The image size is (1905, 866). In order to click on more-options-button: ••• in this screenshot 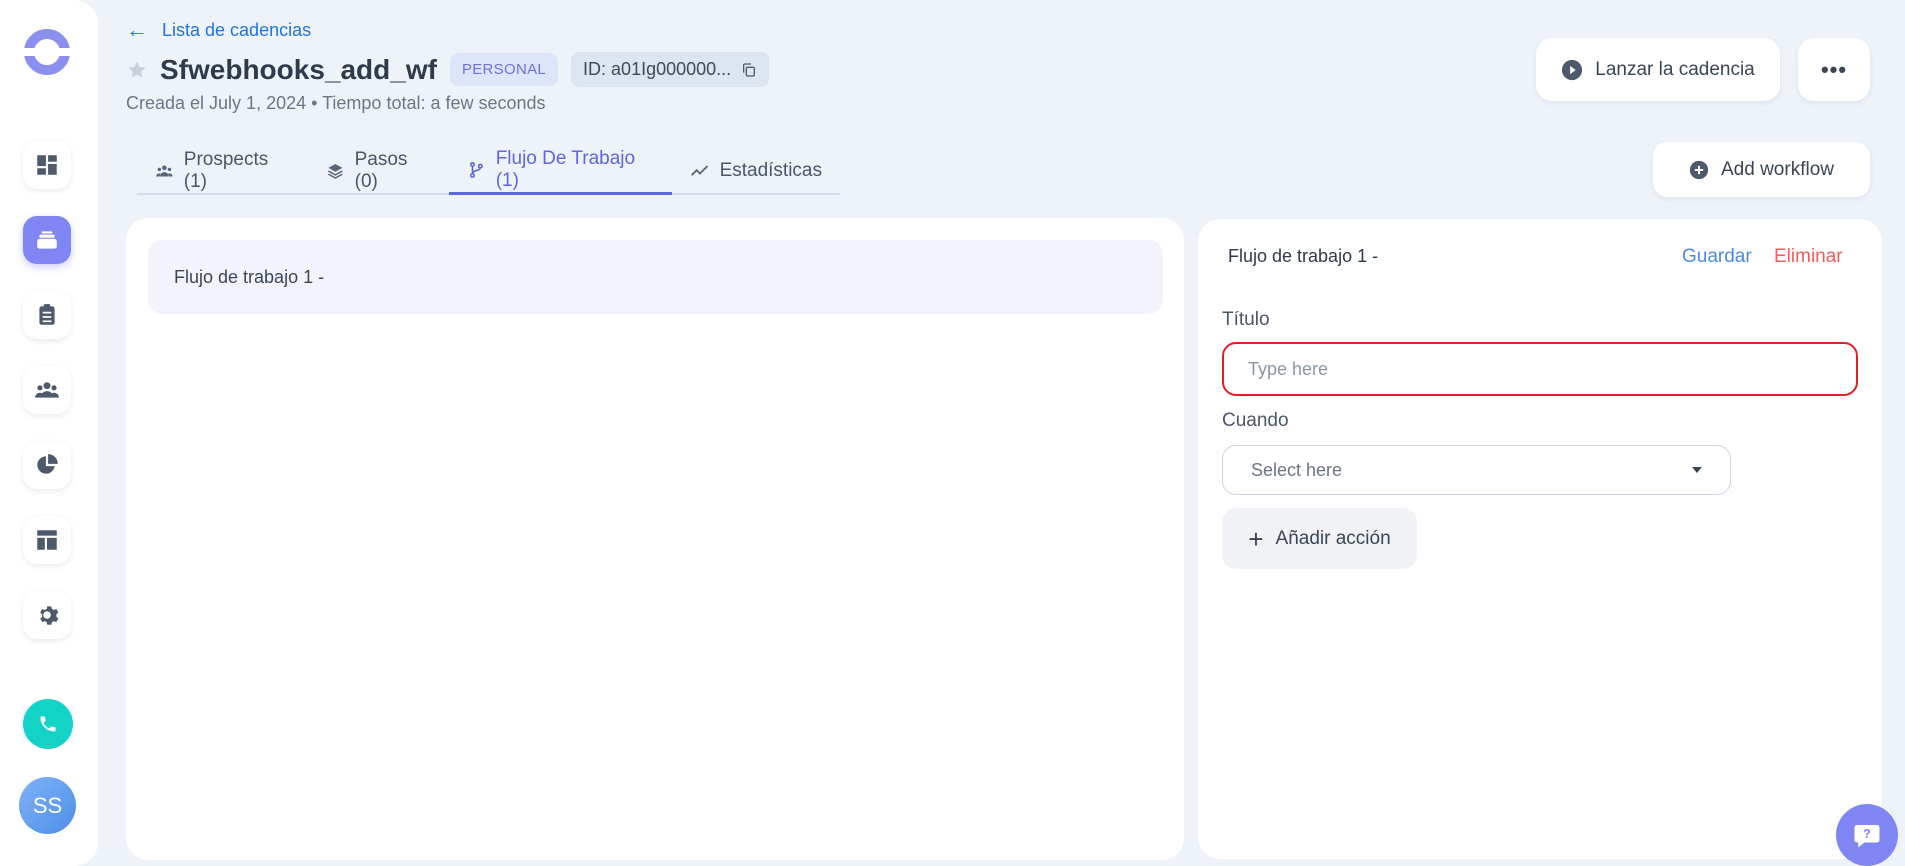, I will do `click(1834, 69)`.